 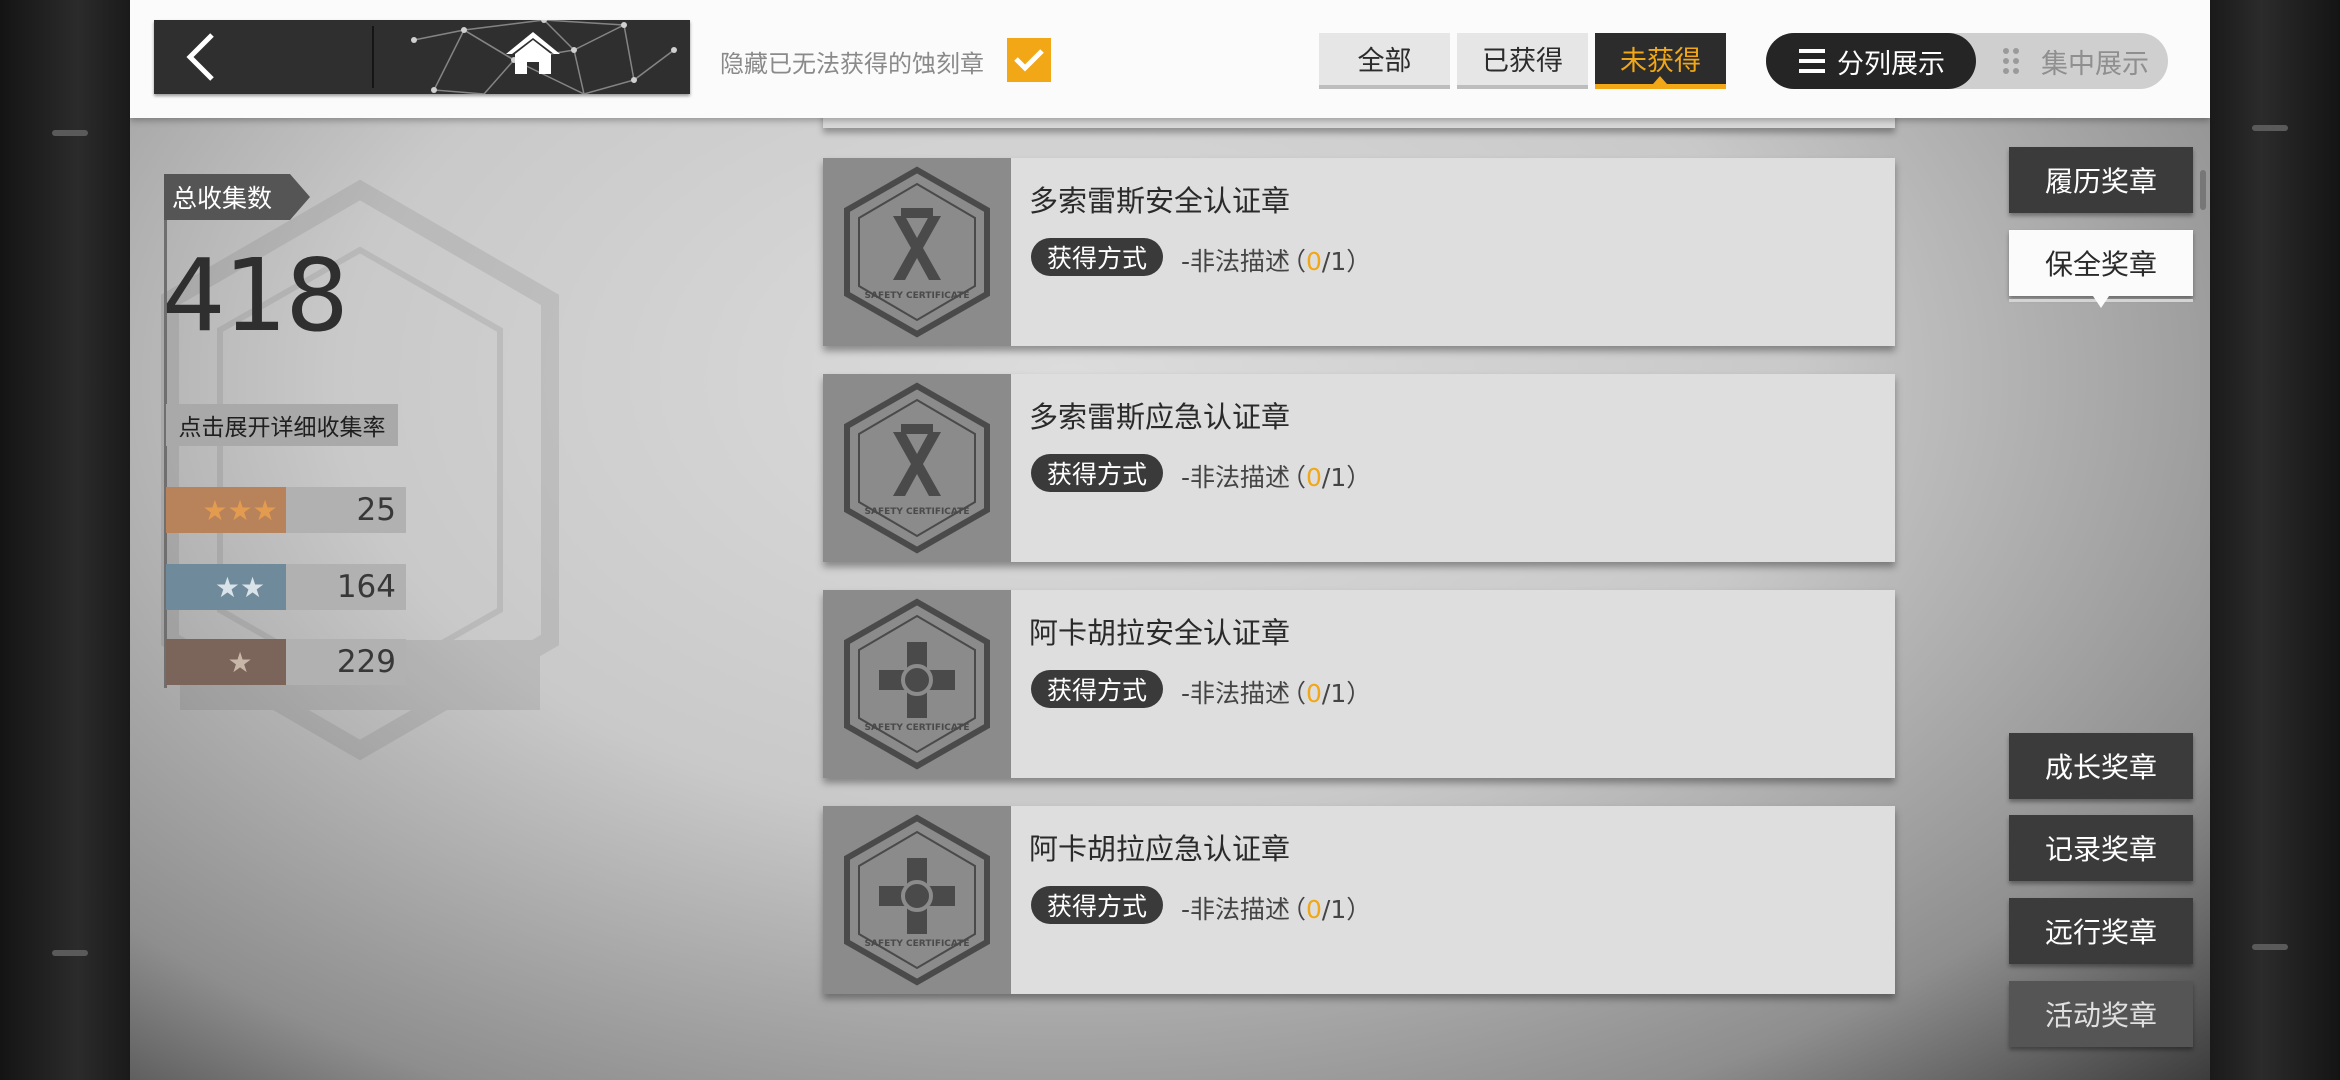 I want to click on expand-collection-rate-button: 点击展开详细收集率, so click(x=282, y=425).